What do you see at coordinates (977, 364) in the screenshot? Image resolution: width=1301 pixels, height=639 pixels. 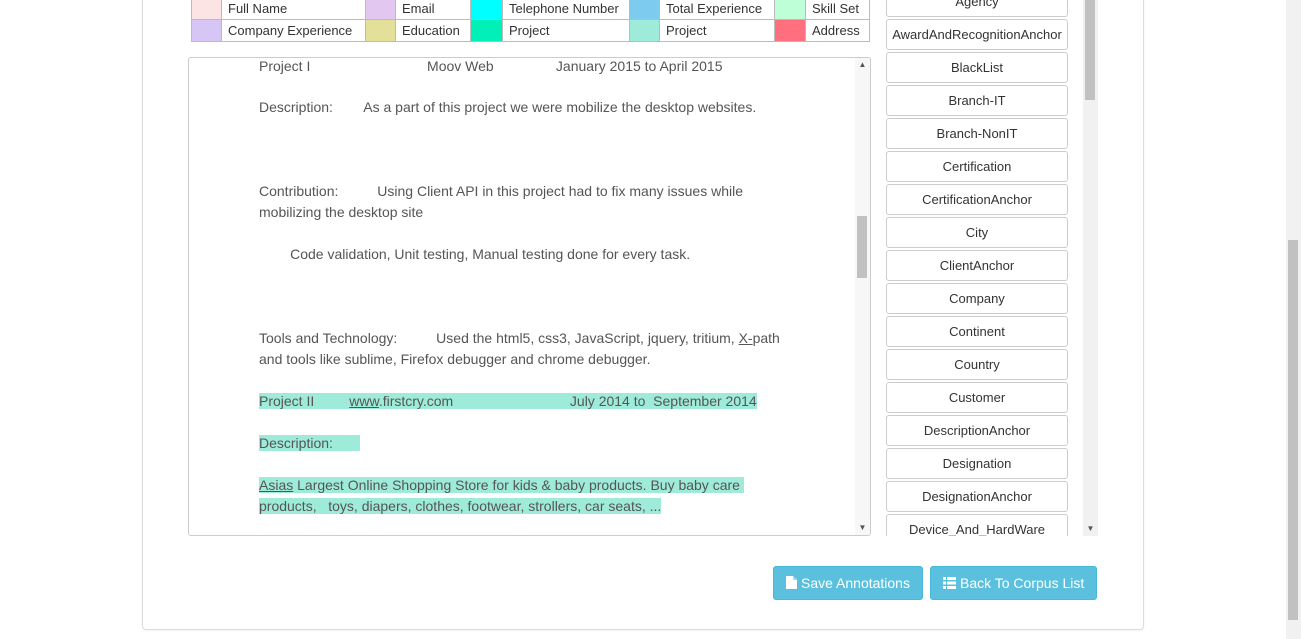 I see `entity-type-button: Country` at bounding box center [977, 364].